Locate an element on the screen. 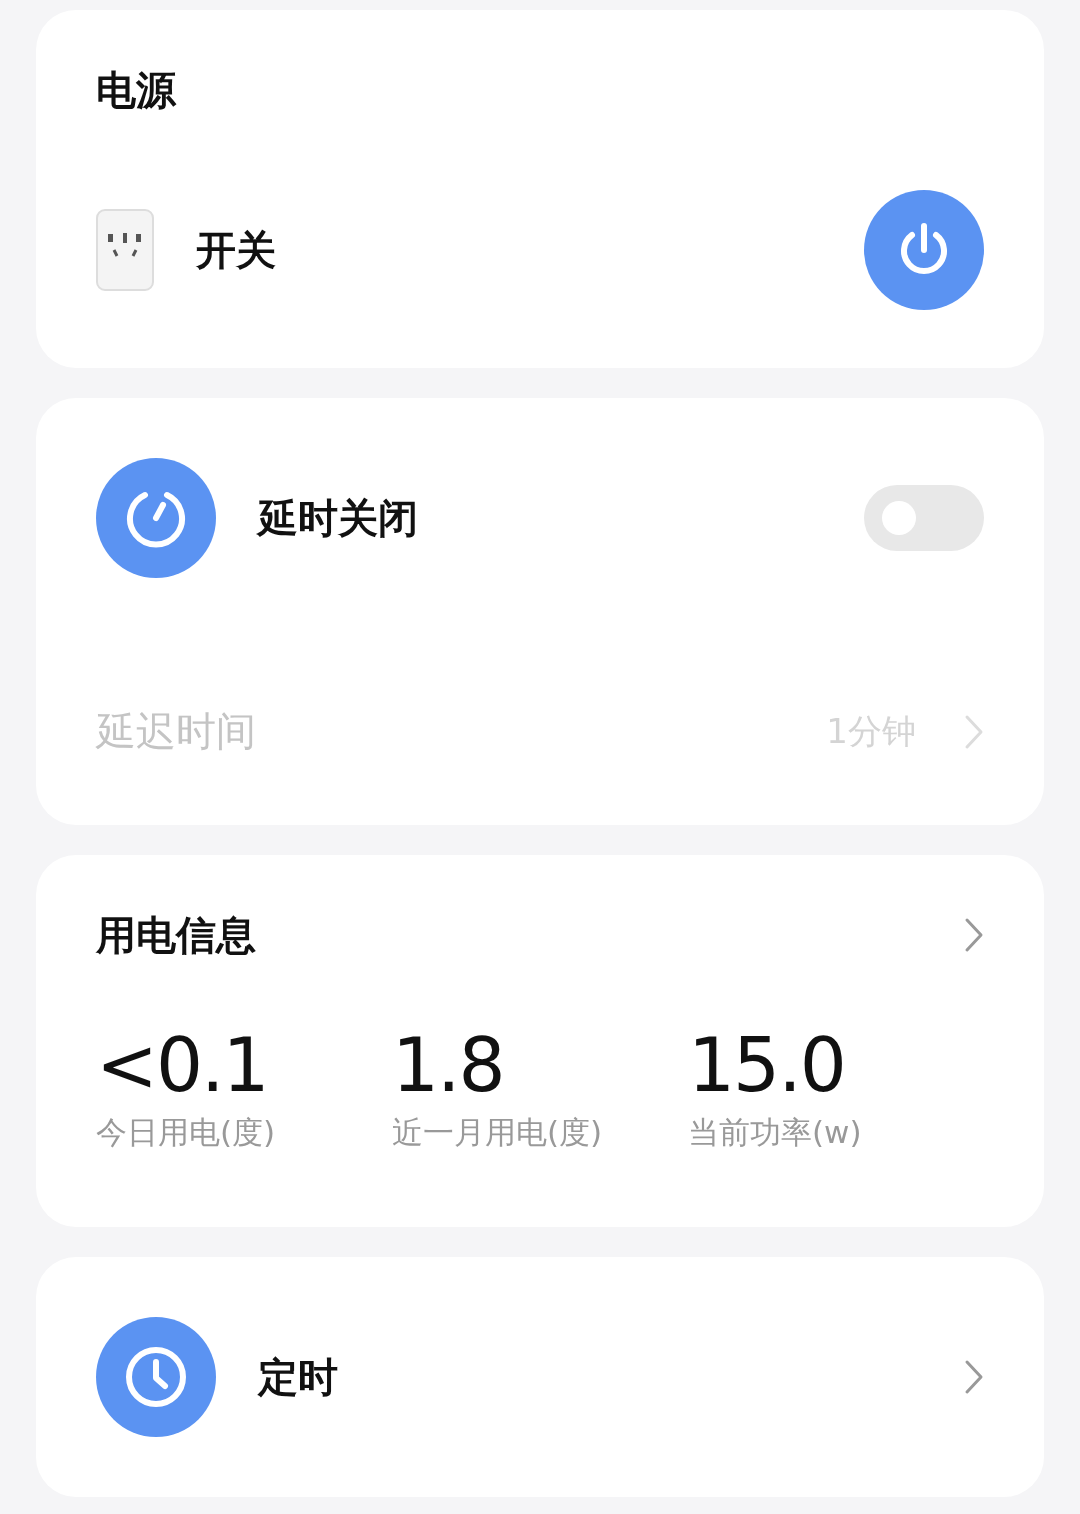 Image resolution: width=1080 pixels, height=1514 pixels. power-socket-icon is located at coordinates (125, 250).